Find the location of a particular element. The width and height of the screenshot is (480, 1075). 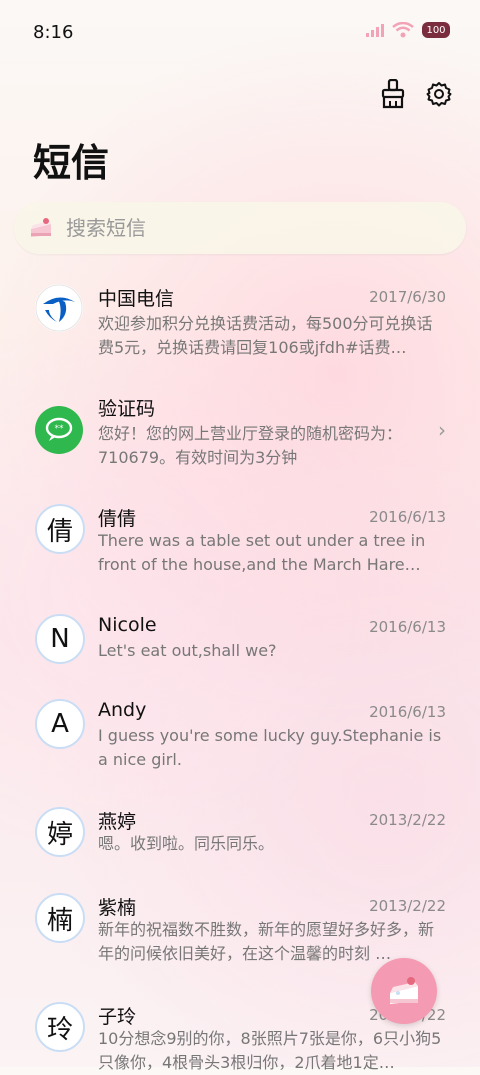

message-preview: Let's eat out,shall we? is located at coordinates (187, 650).